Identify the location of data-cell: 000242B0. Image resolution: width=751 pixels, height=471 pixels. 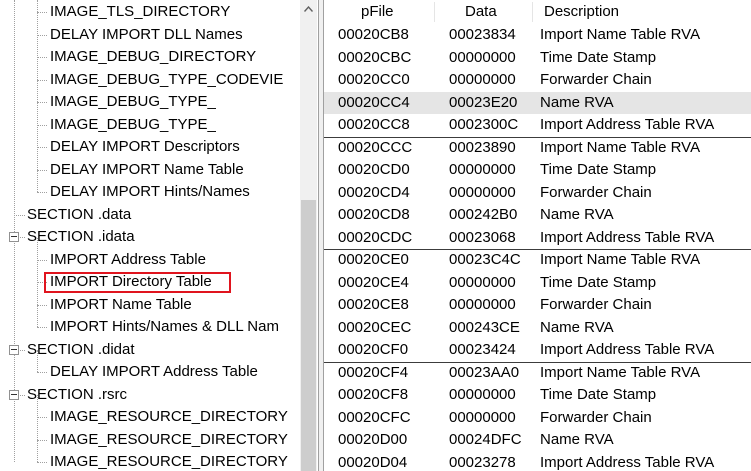
(483, 214).